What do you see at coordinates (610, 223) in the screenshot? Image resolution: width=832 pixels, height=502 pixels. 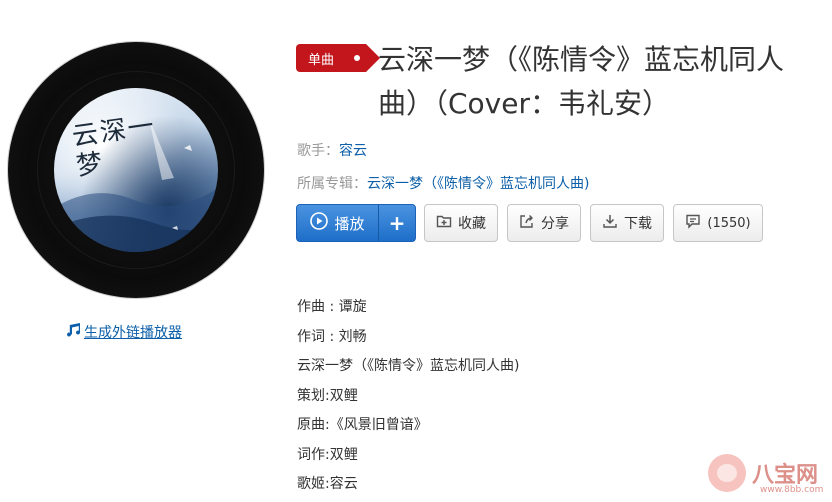 I see `download-icon` at bounding box center [610, 223].